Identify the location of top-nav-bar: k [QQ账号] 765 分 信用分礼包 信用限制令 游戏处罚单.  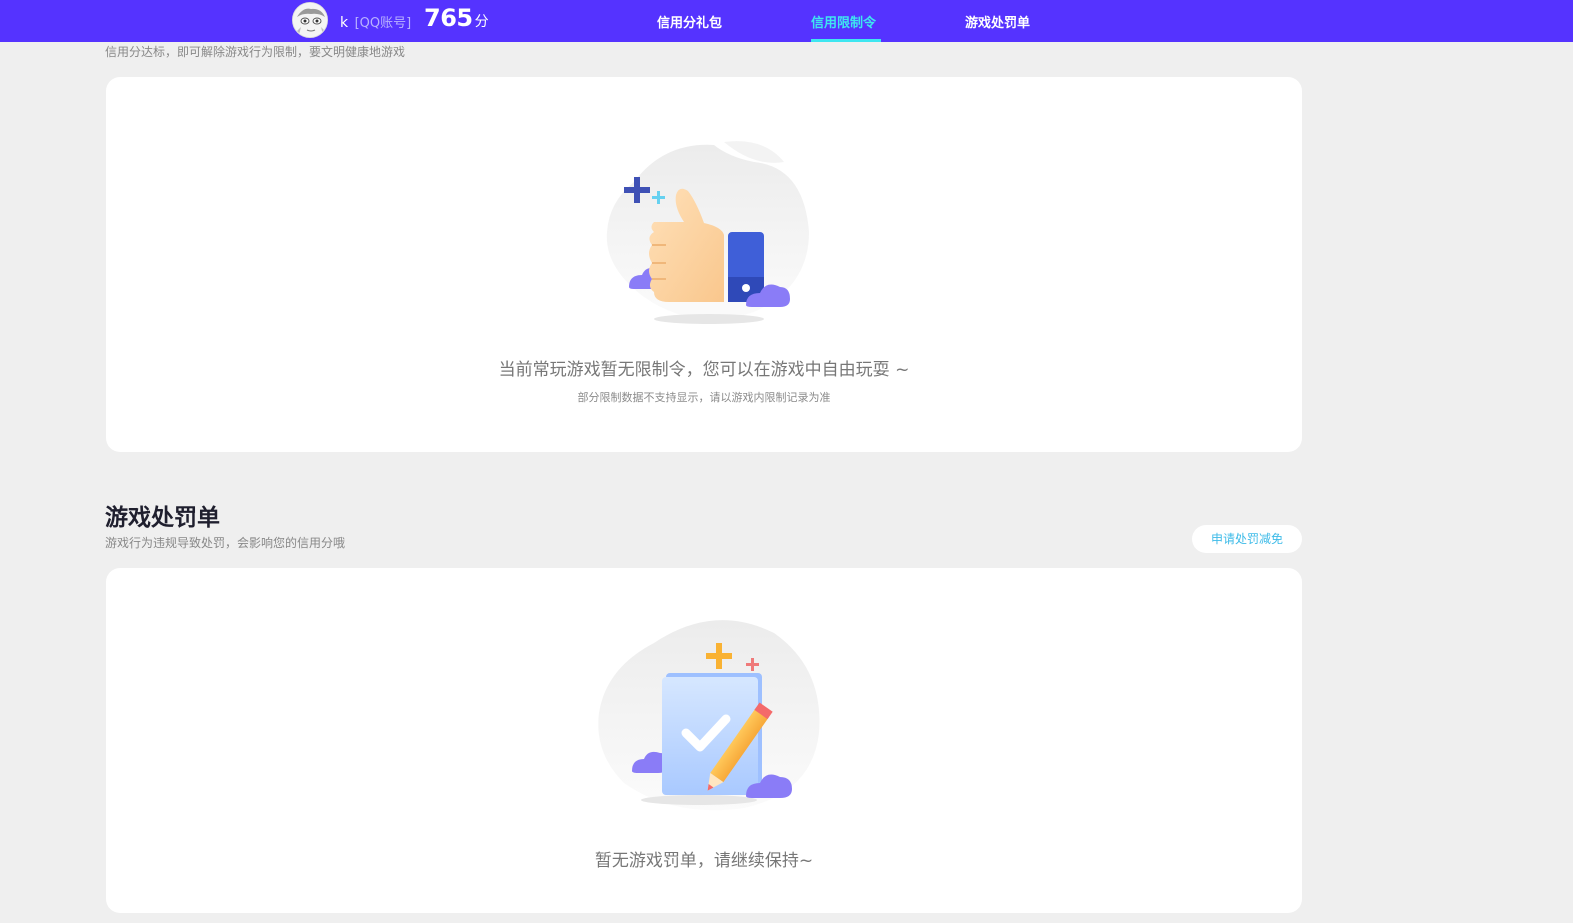
(786, 21).